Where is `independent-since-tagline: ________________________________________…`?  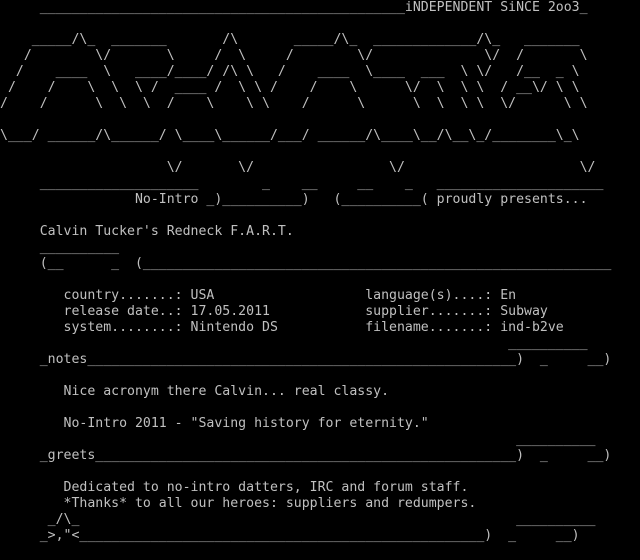 independent-since-tagline: ________________________________________… is located at coordinates (294, 7).